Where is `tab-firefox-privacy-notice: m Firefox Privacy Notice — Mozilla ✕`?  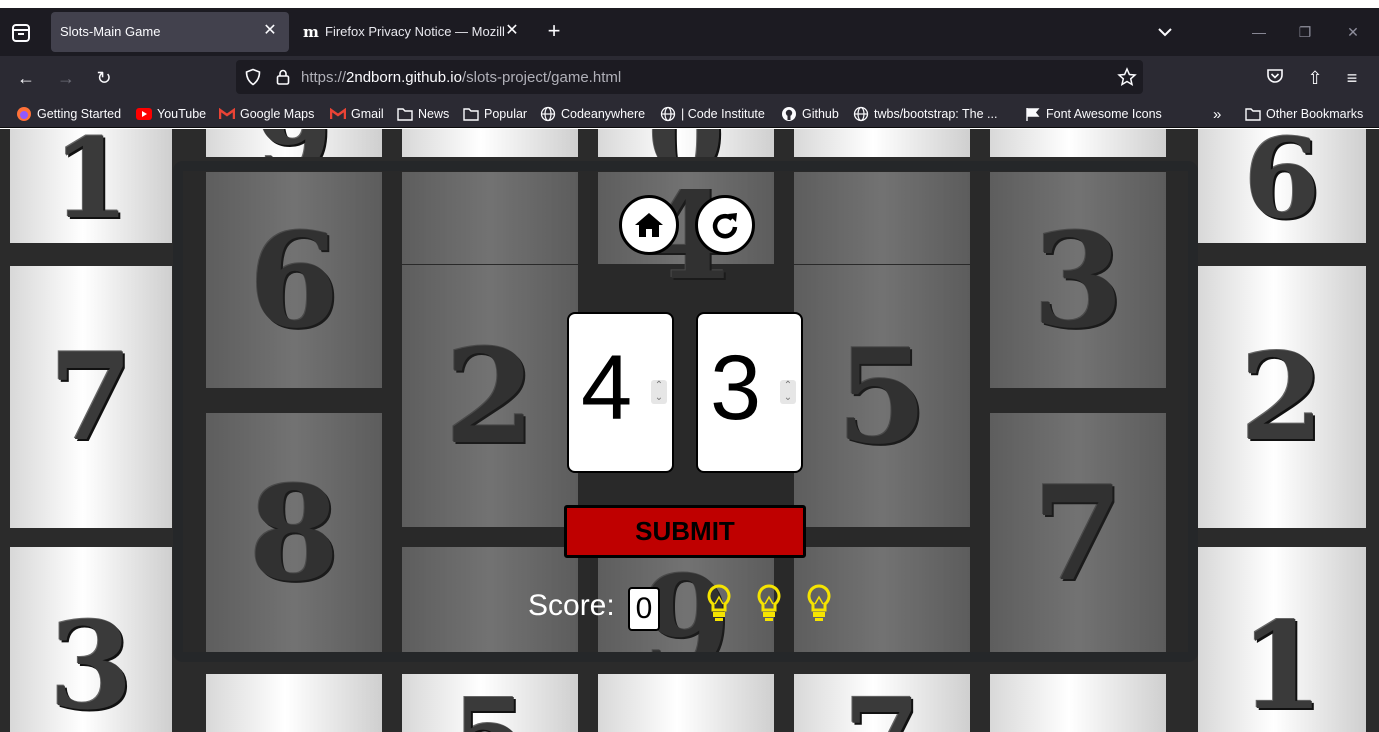 tab-firefox-privacy-notice: m Firefox Privacy Notice — Mozilla ✕ is located at coordinates (413, 32).